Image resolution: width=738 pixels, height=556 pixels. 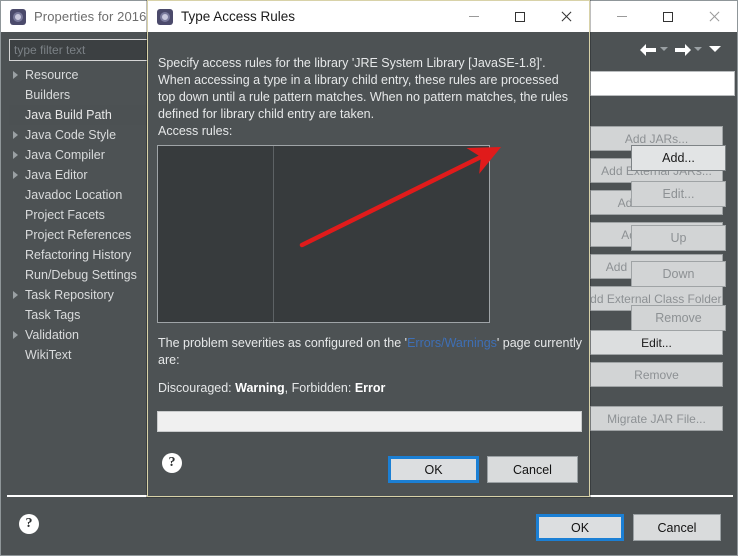 I want to click on arrow-left-icon, so click(x=648, y=49).